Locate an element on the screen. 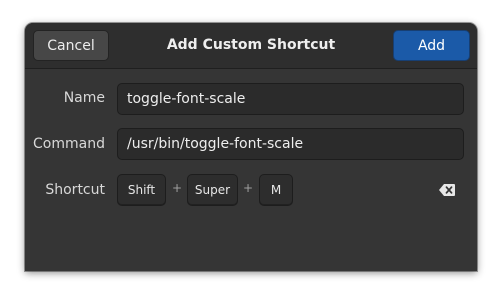  backspace-clear-icon is located at coordinates (447, 190).